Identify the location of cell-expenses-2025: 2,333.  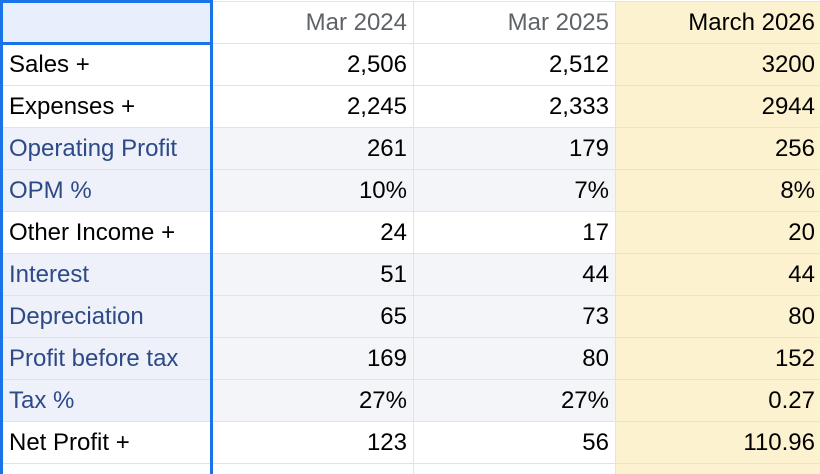
(514, 107).